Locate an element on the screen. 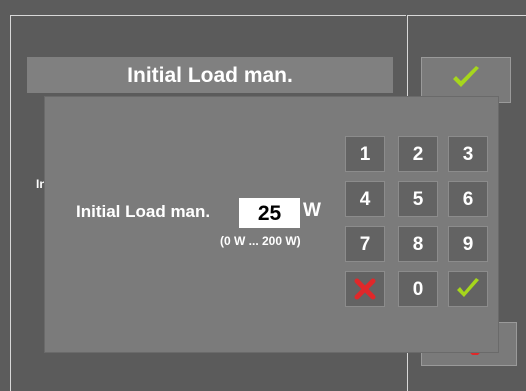 This screenshot has height=391, width=526. key-0: 0 is located at coordinates (418, 289).